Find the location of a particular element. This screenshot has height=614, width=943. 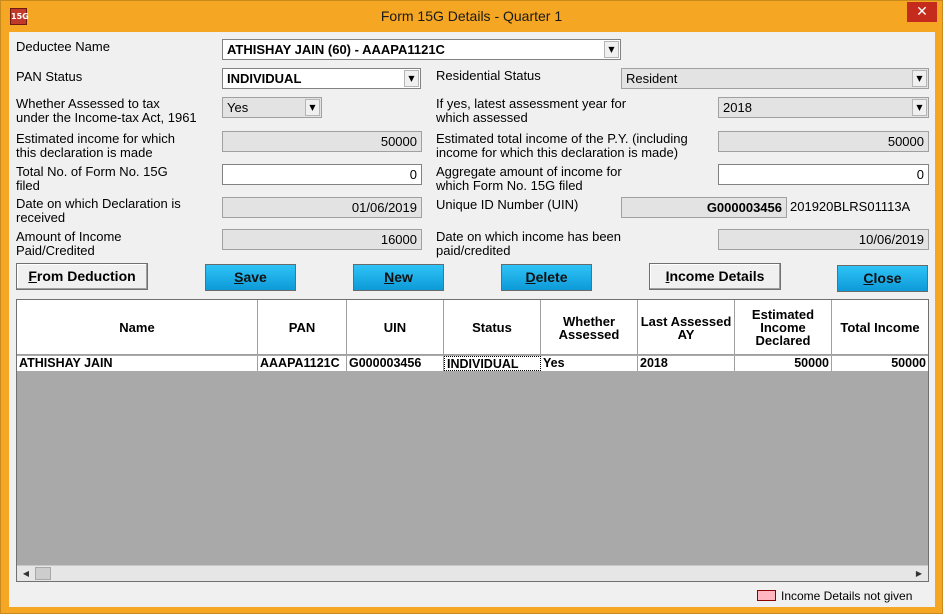

legend-text: Income Details not given is located at coordinates (847, 596).